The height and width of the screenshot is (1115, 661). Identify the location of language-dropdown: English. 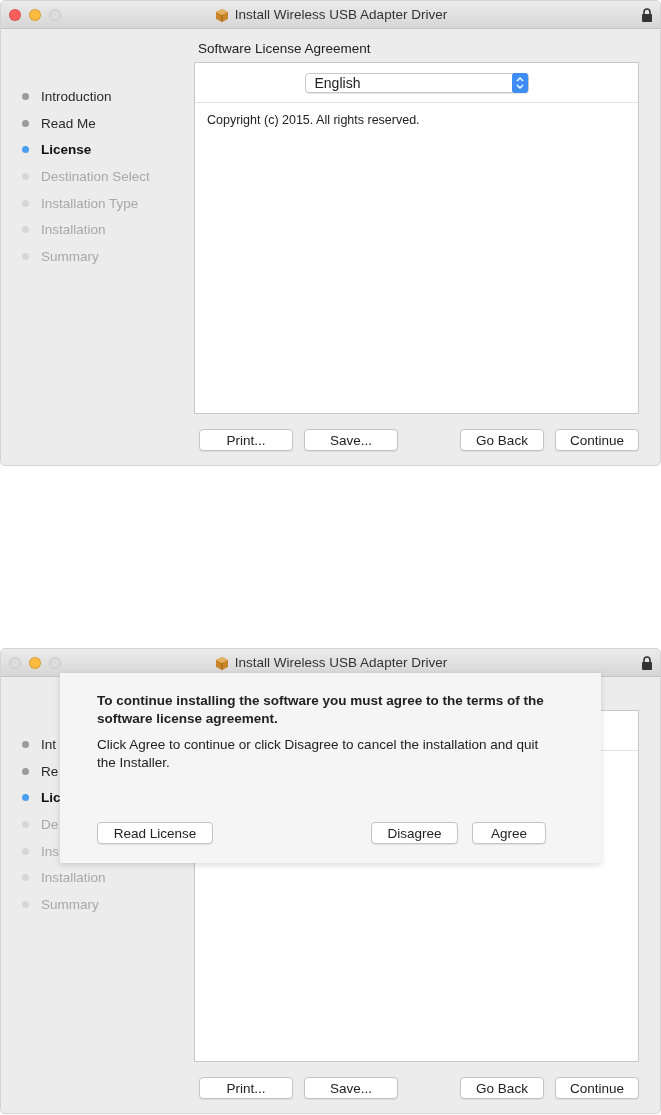
(416, 82).